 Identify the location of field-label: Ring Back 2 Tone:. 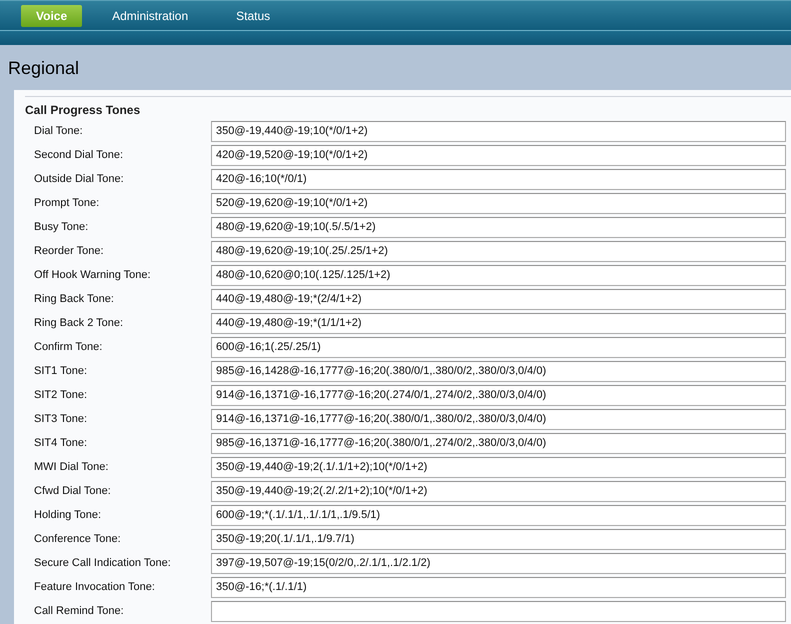
(78, 323).